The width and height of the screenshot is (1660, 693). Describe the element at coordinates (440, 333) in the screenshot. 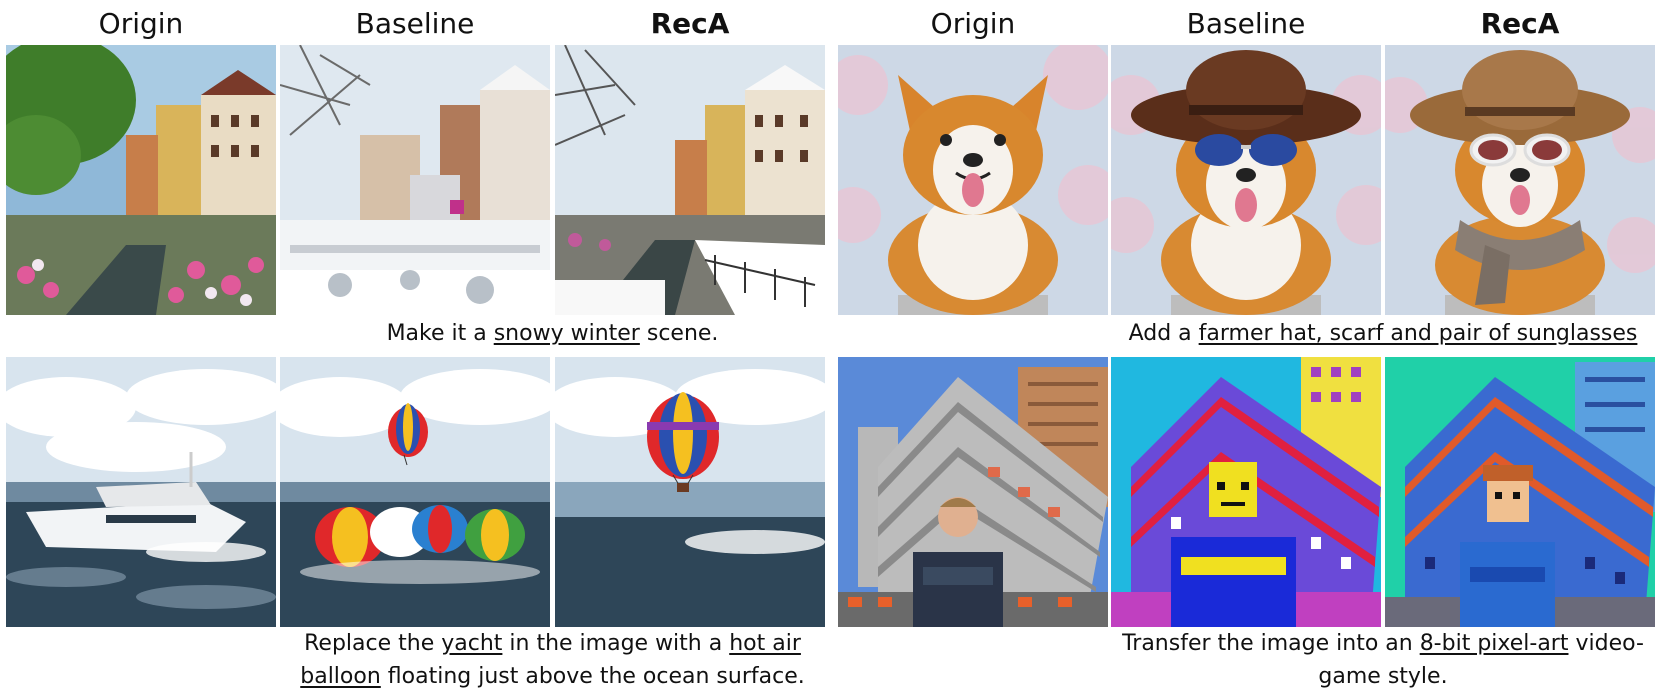

I see `caption-text: Make it a` at that location.